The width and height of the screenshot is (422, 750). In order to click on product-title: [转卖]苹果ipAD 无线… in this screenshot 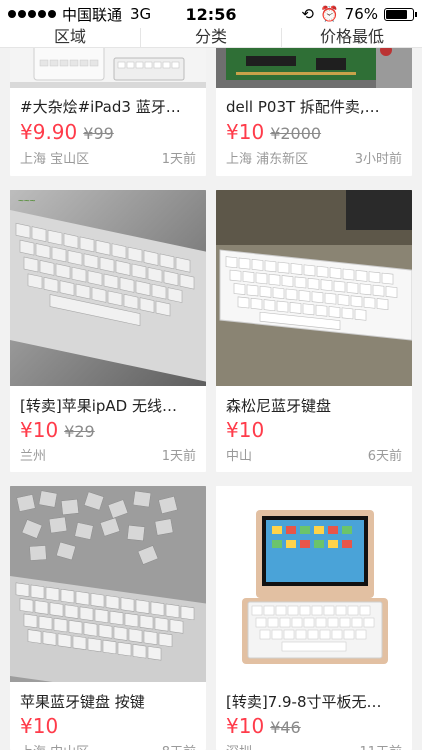, I will do `click(98, 406)`.